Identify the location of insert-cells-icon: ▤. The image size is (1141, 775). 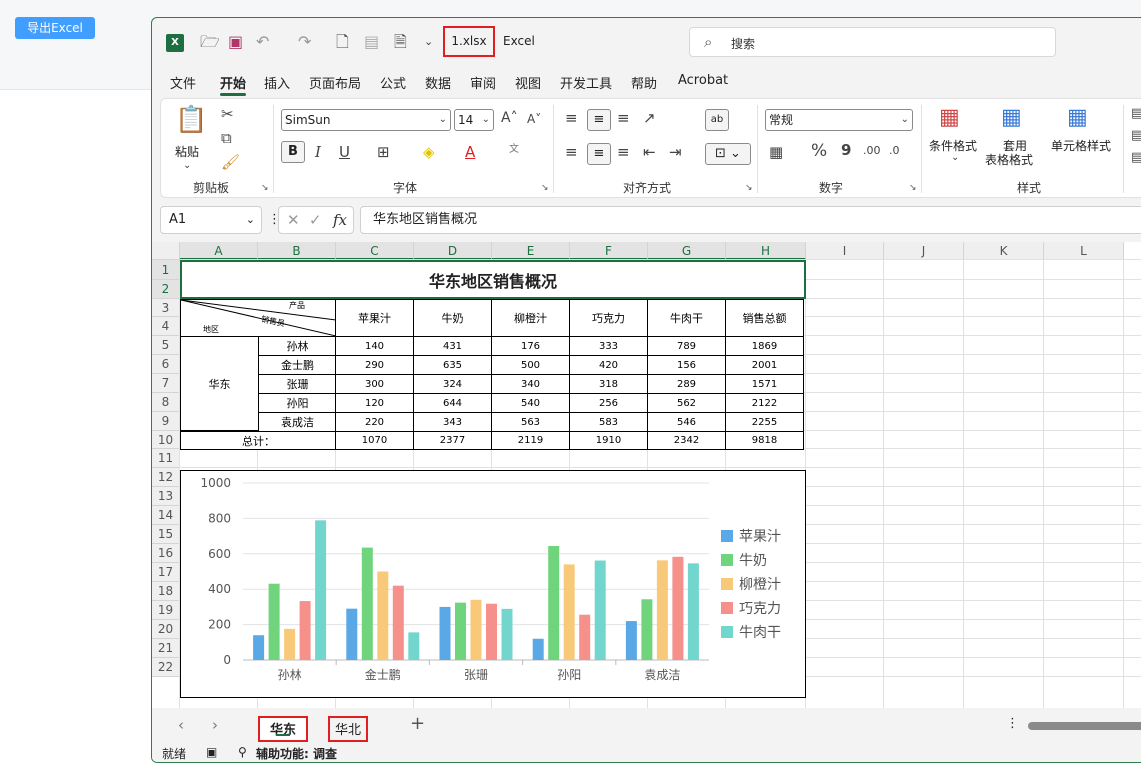
(1136, 113).